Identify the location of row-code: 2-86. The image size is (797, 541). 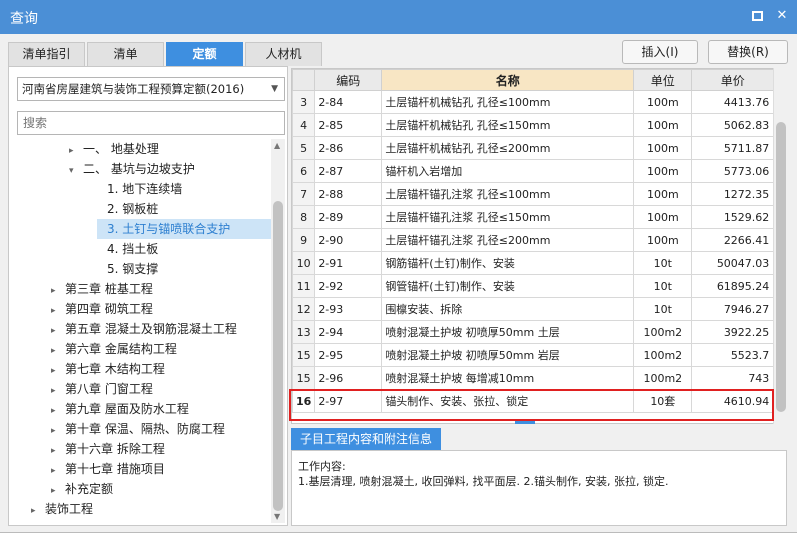
(348, 148).